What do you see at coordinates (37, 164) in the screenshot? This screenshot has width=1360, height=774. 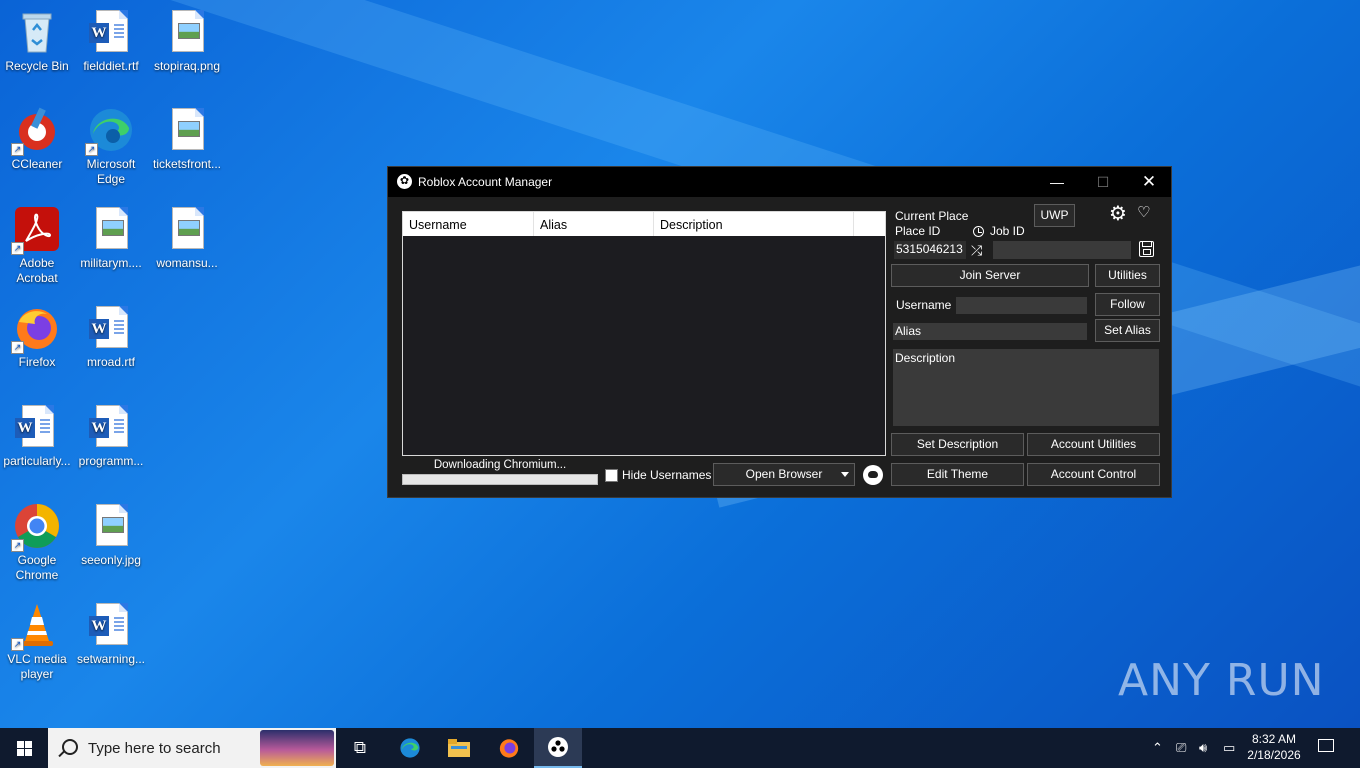 I see `desktop-icon-label: CCleaner` at bounding box center [37, 164].